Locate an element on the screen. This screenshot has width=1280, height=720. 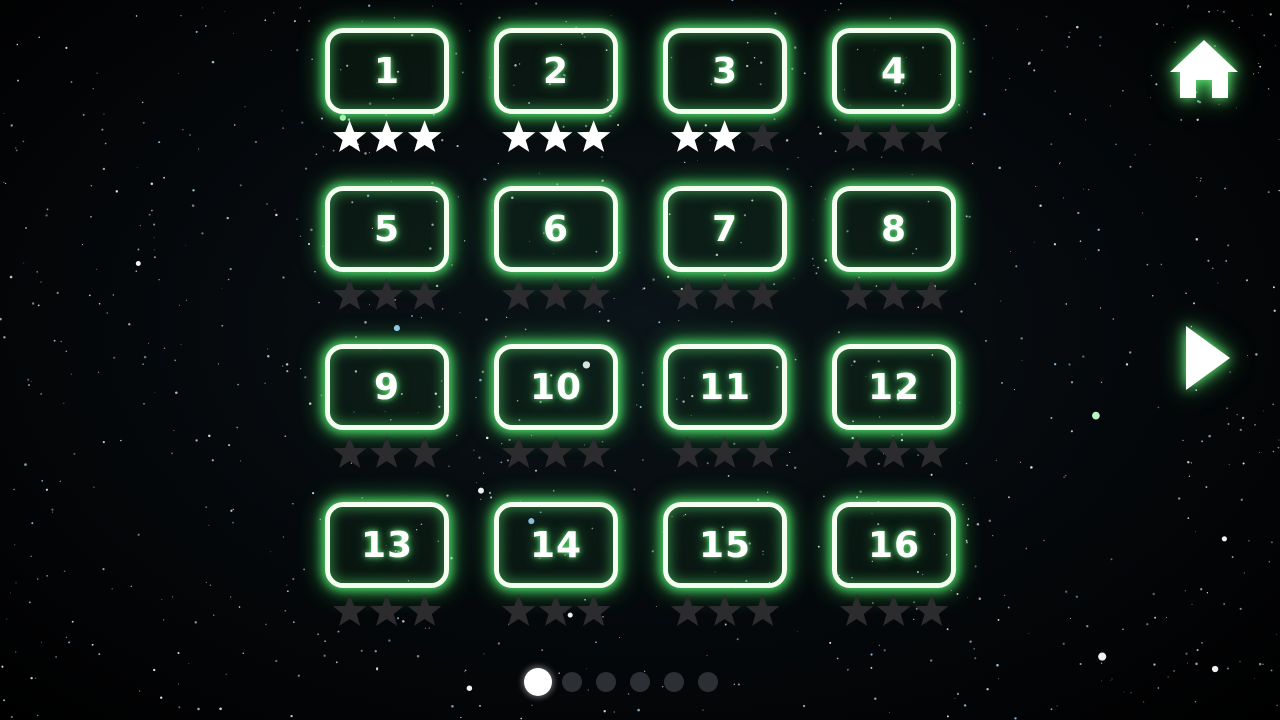
level-6: 6 is located at coordinates (556, 250).